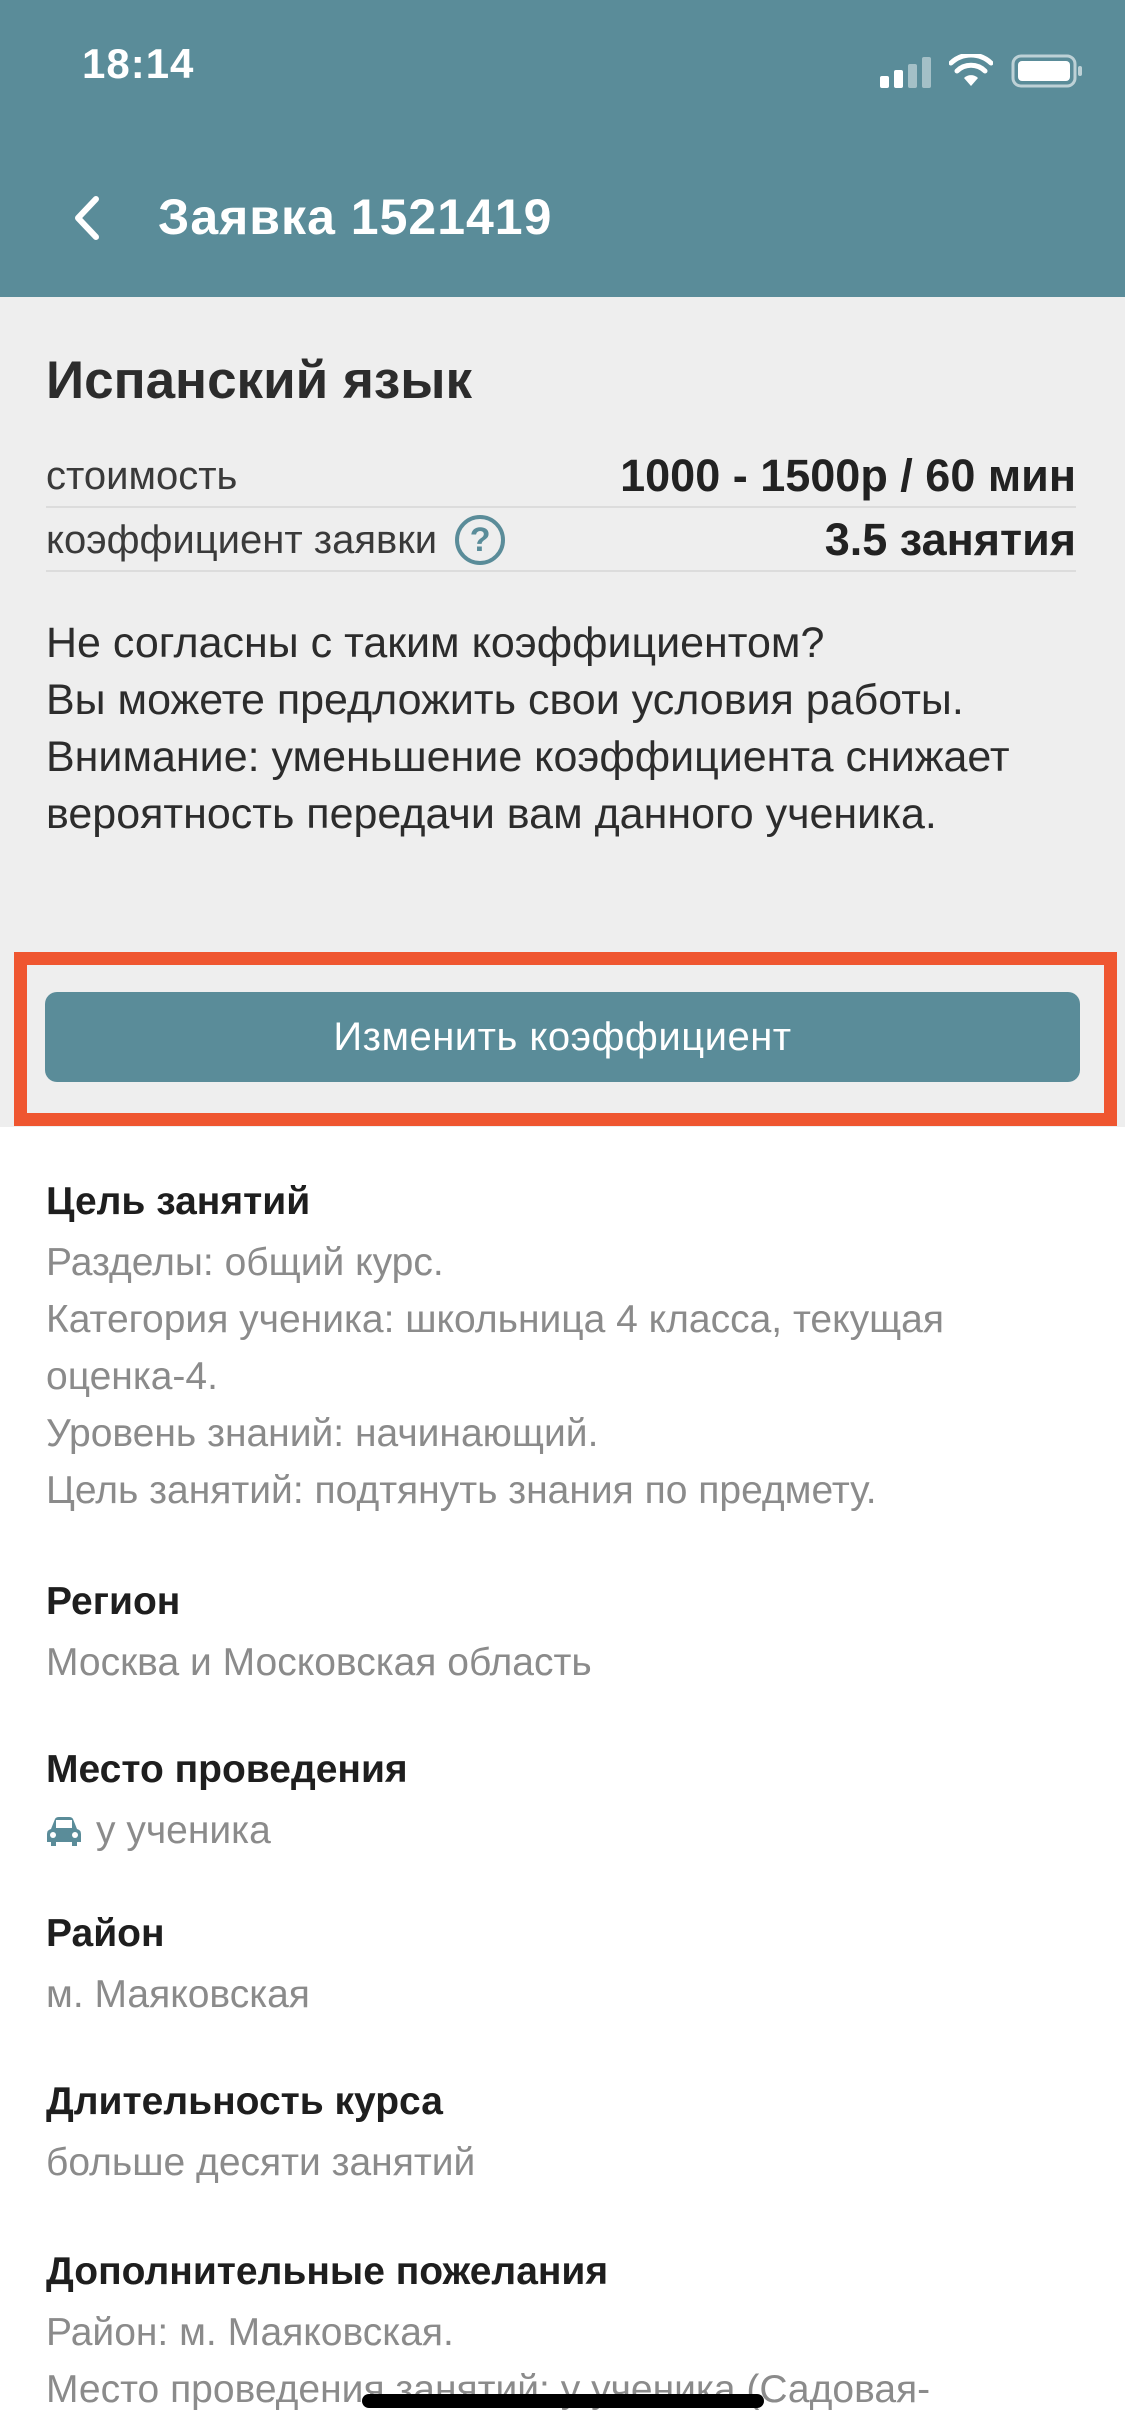 Image resolution: width=1125 pixels, height=2436 pixels. What do you see at coordinates (64, 1831) in the screenshot?
I see `car-icon` at bounding box center [64, 1831].